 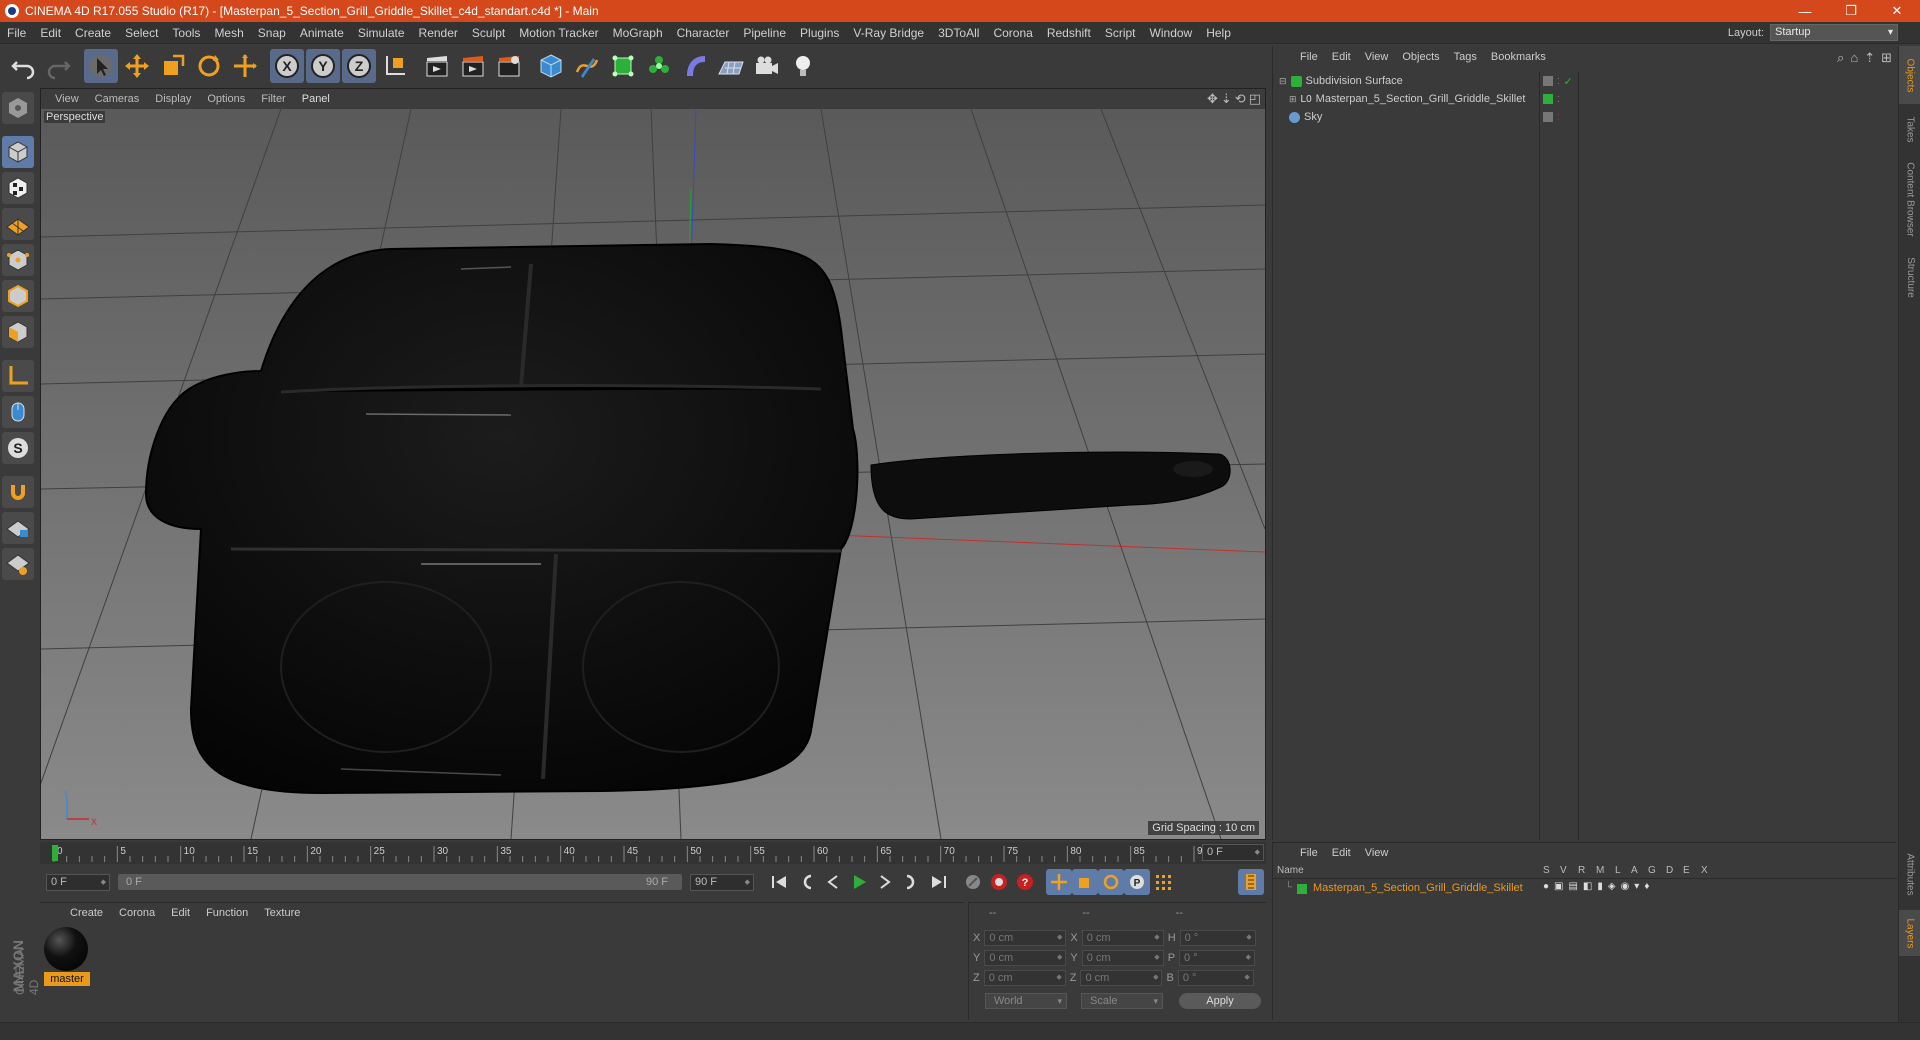 I want to click on menu-render: Render, so click(x=438, y=33).